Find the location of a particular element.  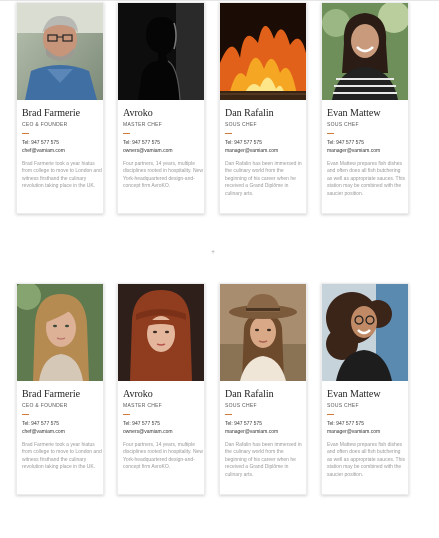

team-photo-woman-smiling-striped is located at coordinates (365, 51).